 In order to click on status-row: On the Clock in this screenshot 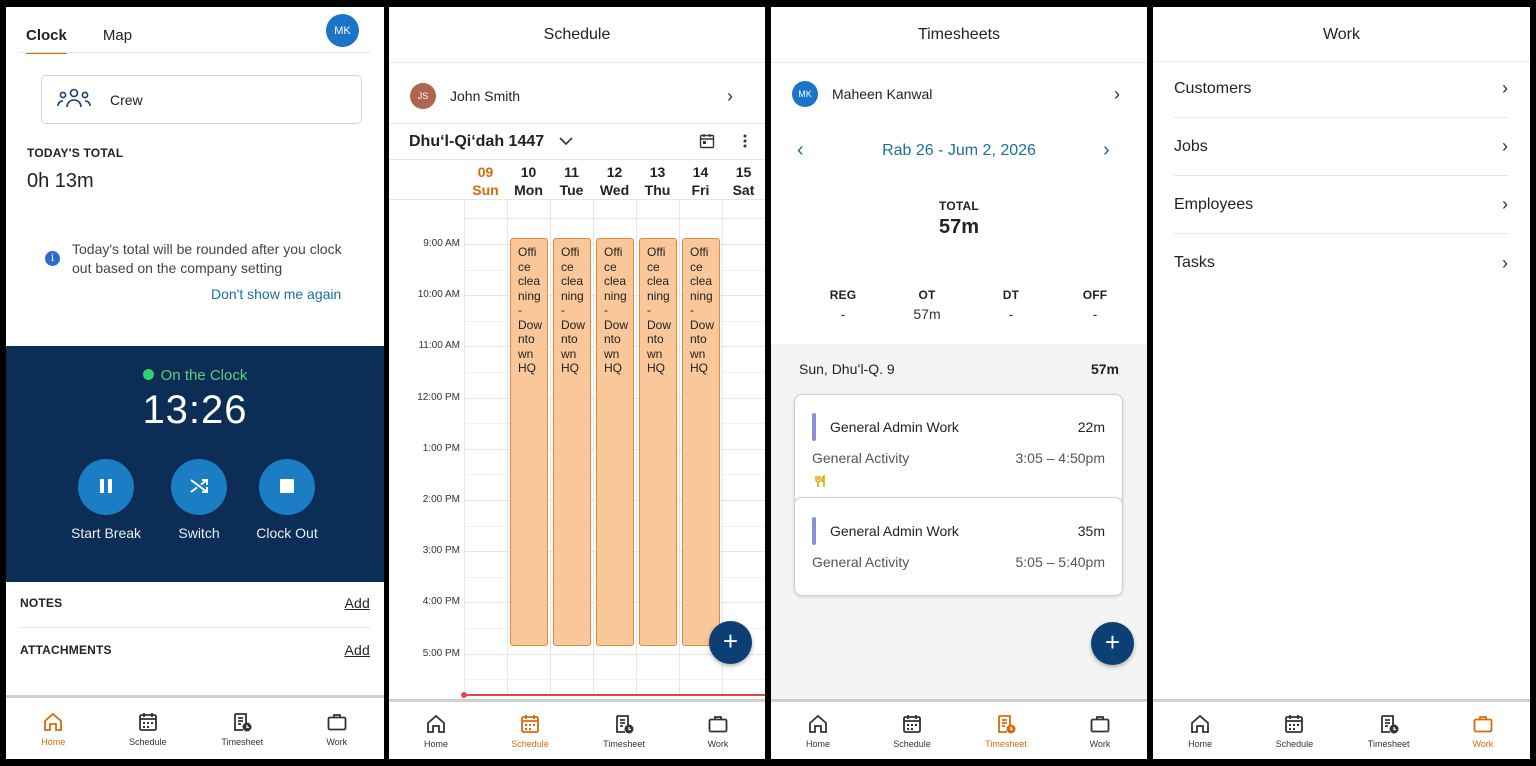, I will do `click(195, 375)`.